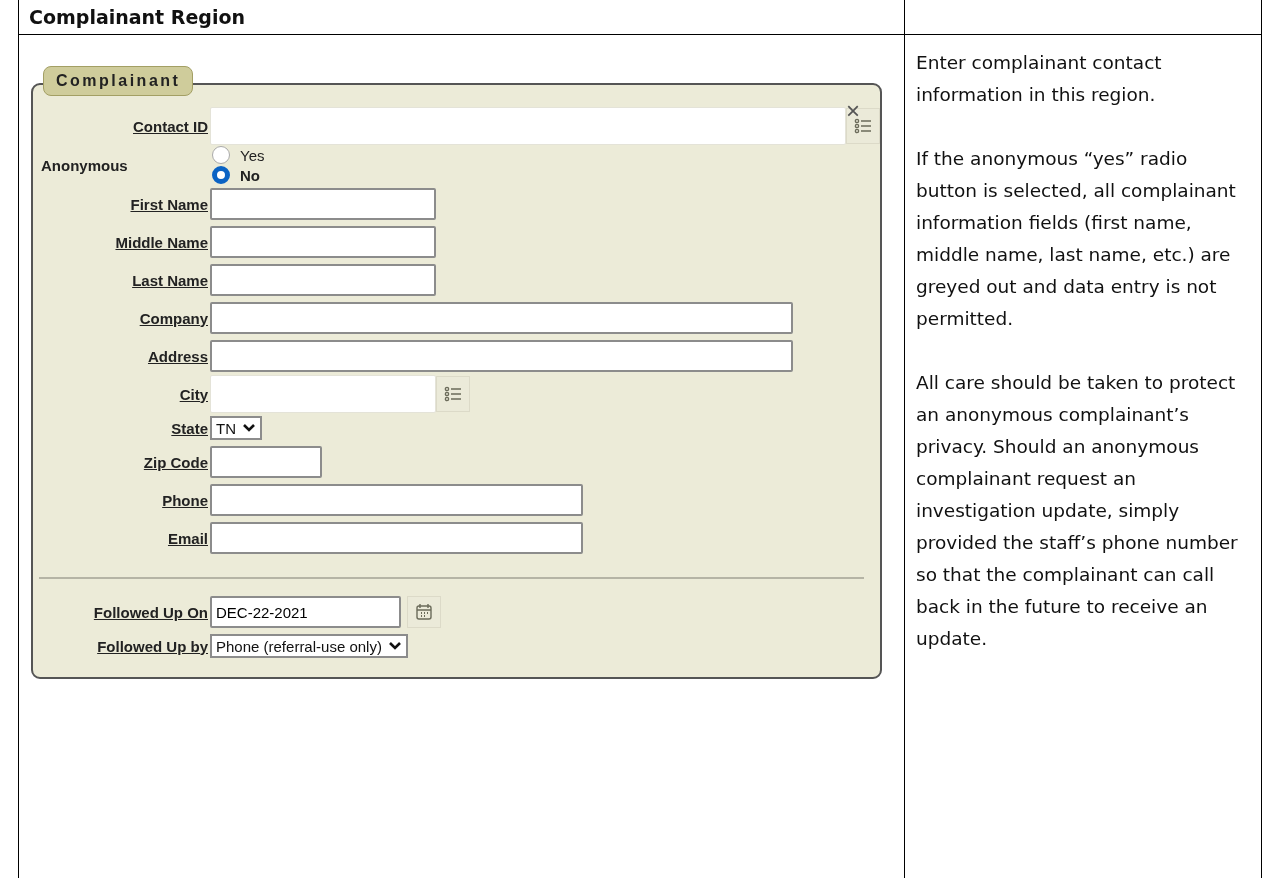  Describe the element at coordinates (168, 204) in the screenshot. I see `field-label: First Name` at that location.